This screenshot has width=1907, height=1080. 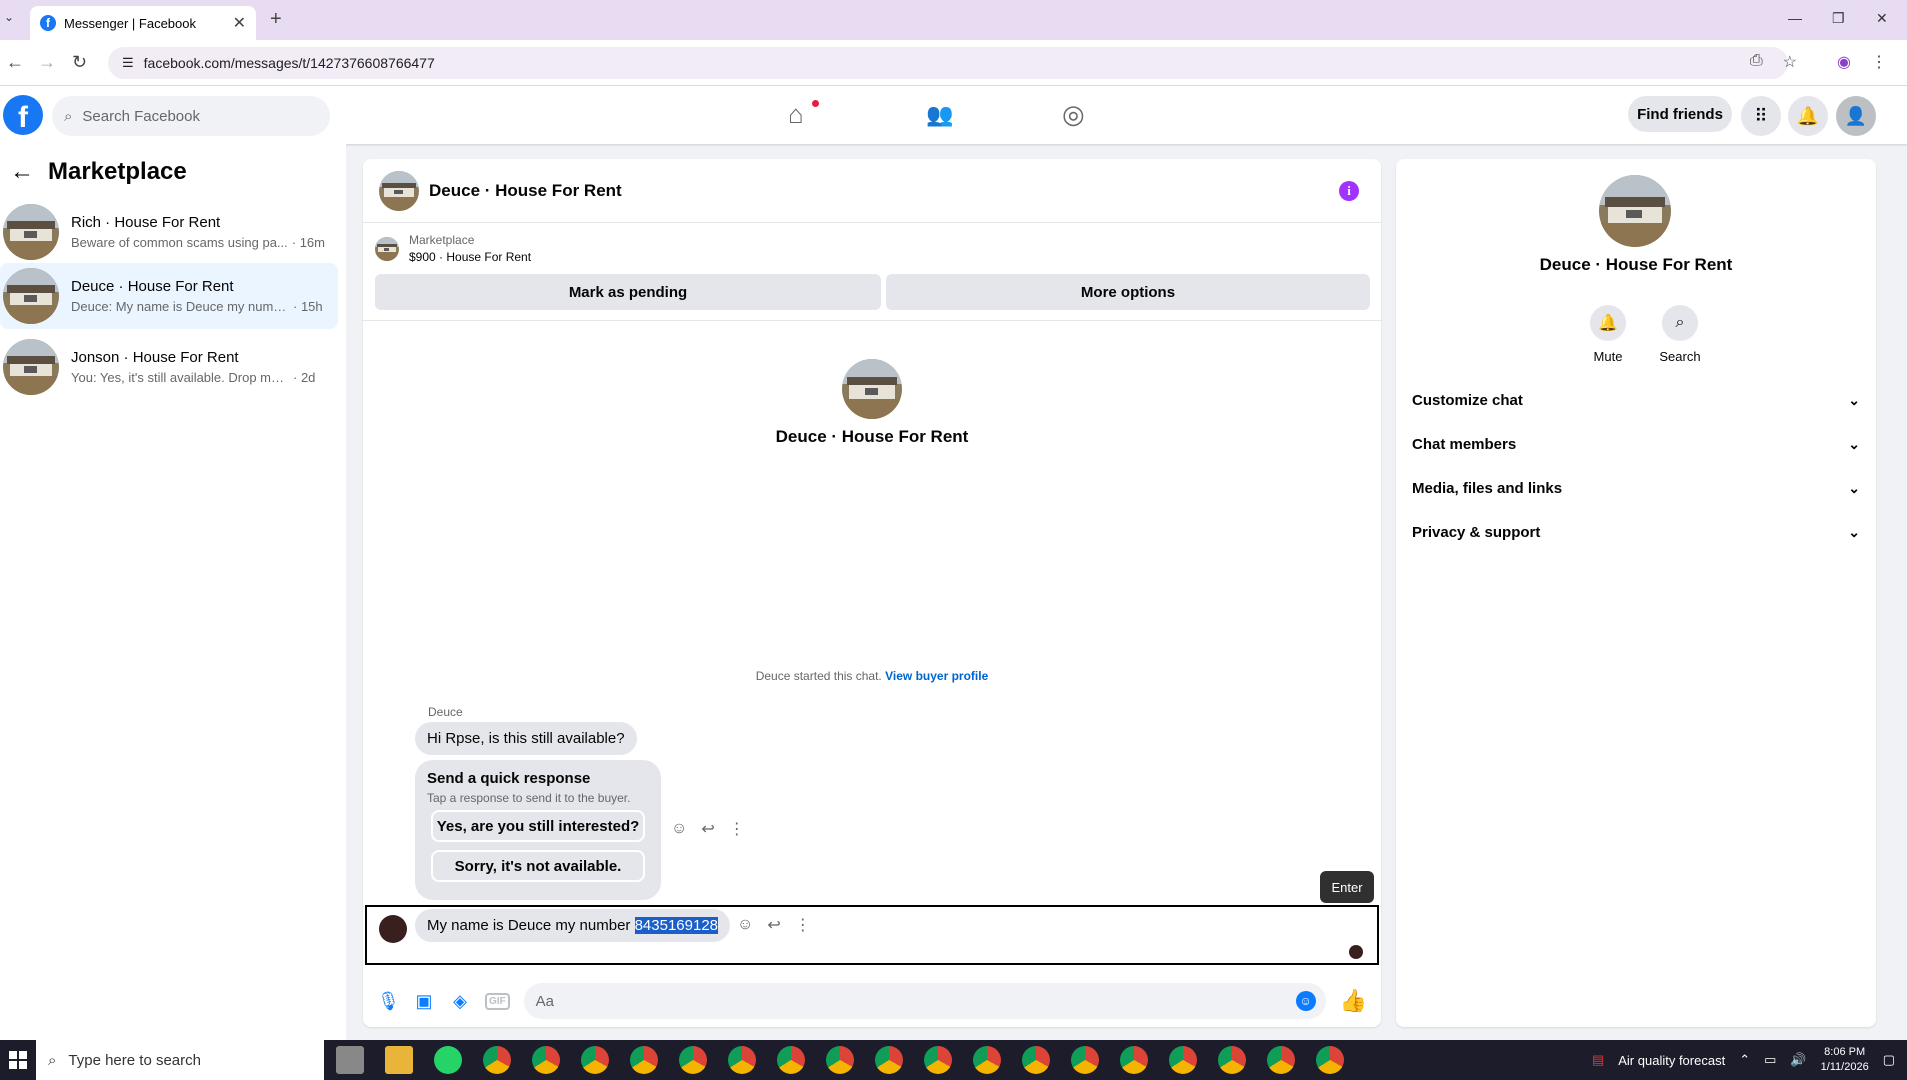 What do you see at coordinates (1680, 334) in the screenshot?
I see `search-action: ⌕ Search` at bounding box center [1680, 334].